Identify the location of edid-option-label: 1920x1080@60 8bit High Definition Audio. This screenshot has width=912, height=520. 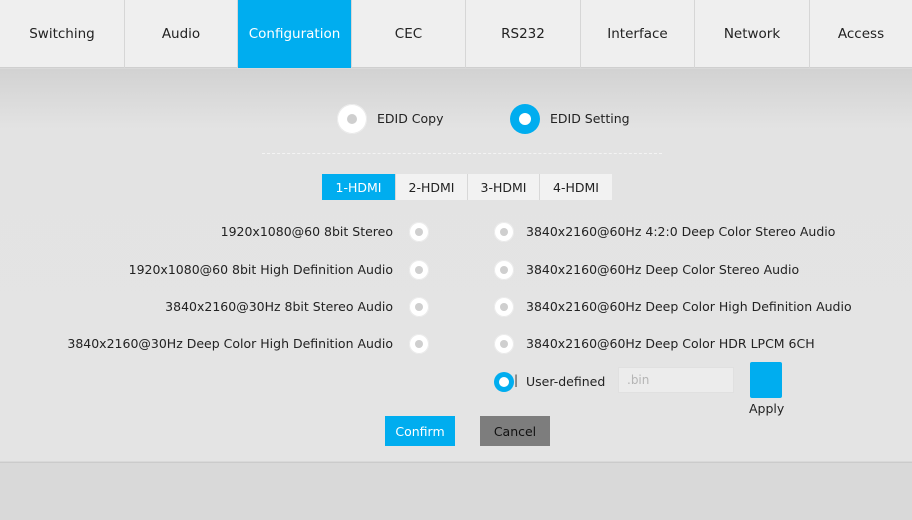
(260, 269).